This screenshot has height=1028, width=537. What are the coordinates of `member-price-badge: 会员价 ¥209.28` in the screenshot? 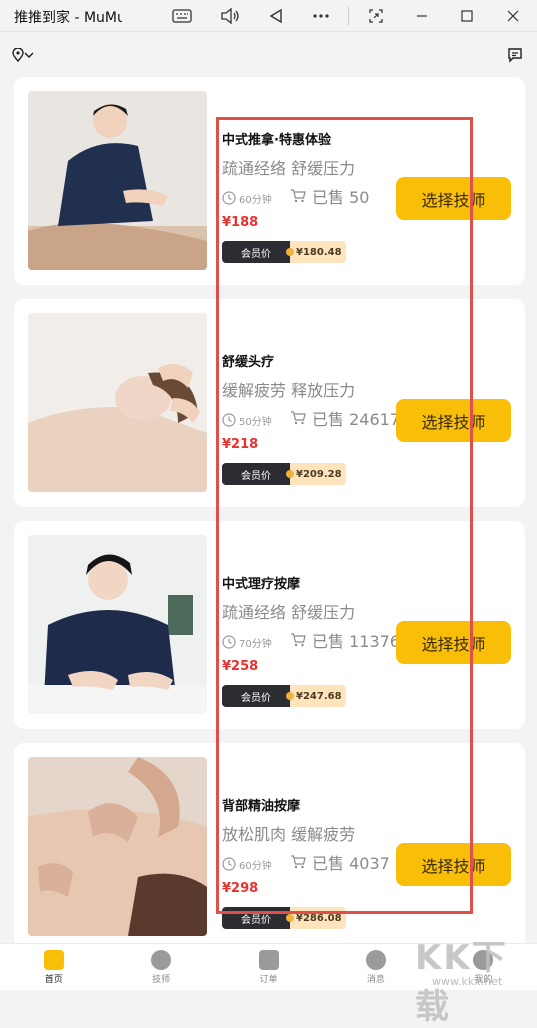 It's located at (284, 474).